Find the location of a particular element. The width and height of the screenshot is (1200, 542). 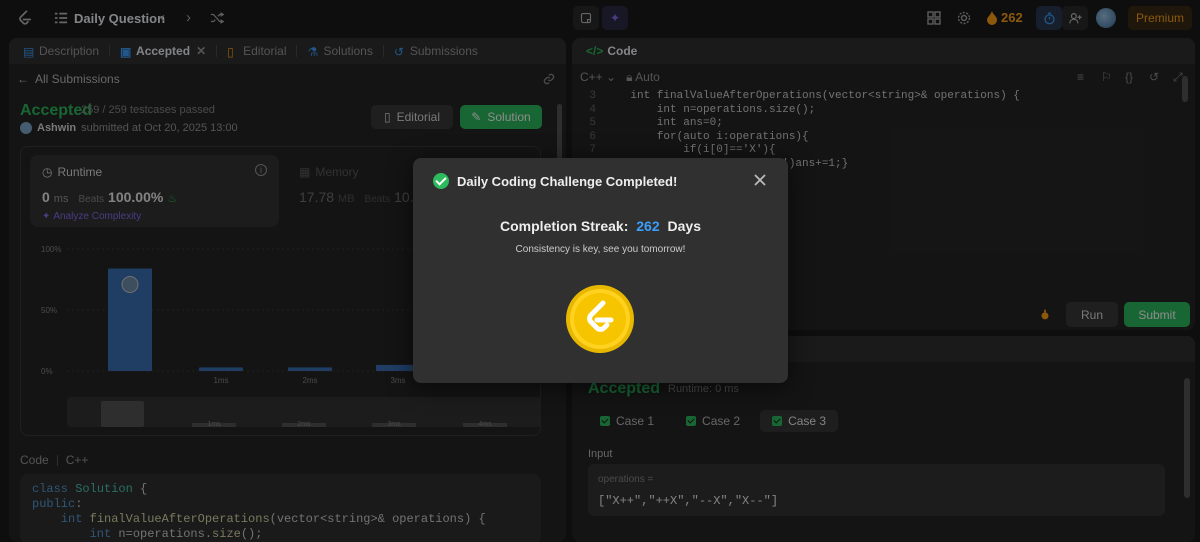

streak-line: Completion Streak: 262 Days is located at coordinates (600, 226).